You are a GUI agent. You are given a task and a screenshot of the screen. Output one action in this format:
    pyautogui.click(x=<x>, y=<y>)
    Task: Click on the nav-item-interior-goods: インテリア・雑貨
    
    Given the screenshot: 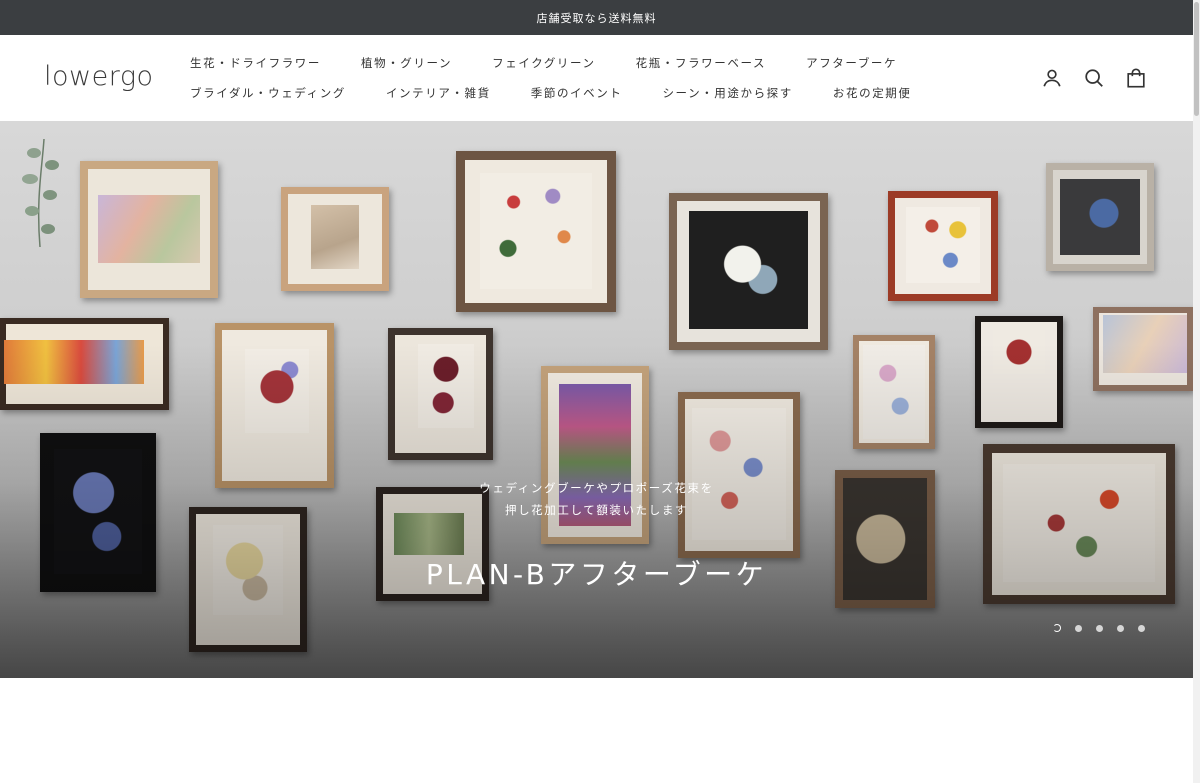 What is the action you would take?
    pyautogui.click(x=438, y=93)
    